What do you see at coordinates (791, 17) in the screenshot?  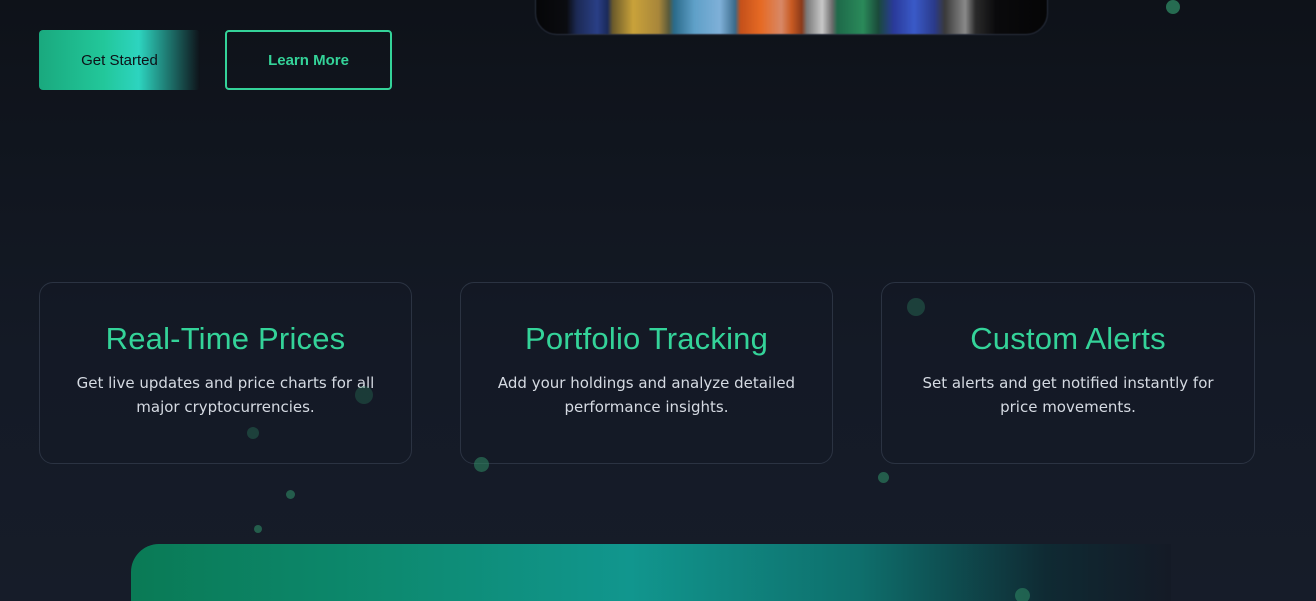 I see `hero-image` at bounding box center [791, 17].